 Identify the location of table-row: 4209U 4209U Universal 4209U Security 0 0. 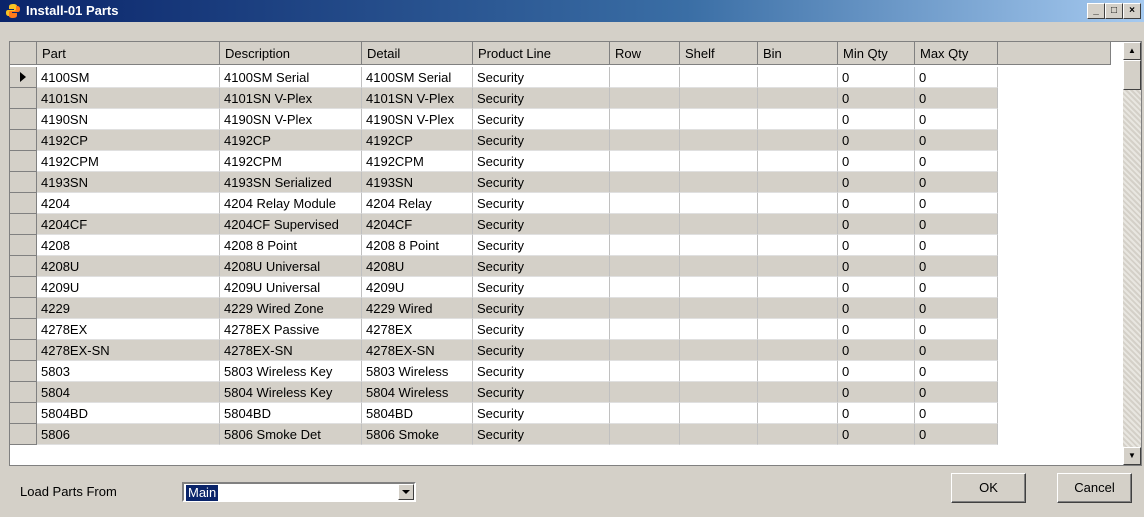
(560, 287).